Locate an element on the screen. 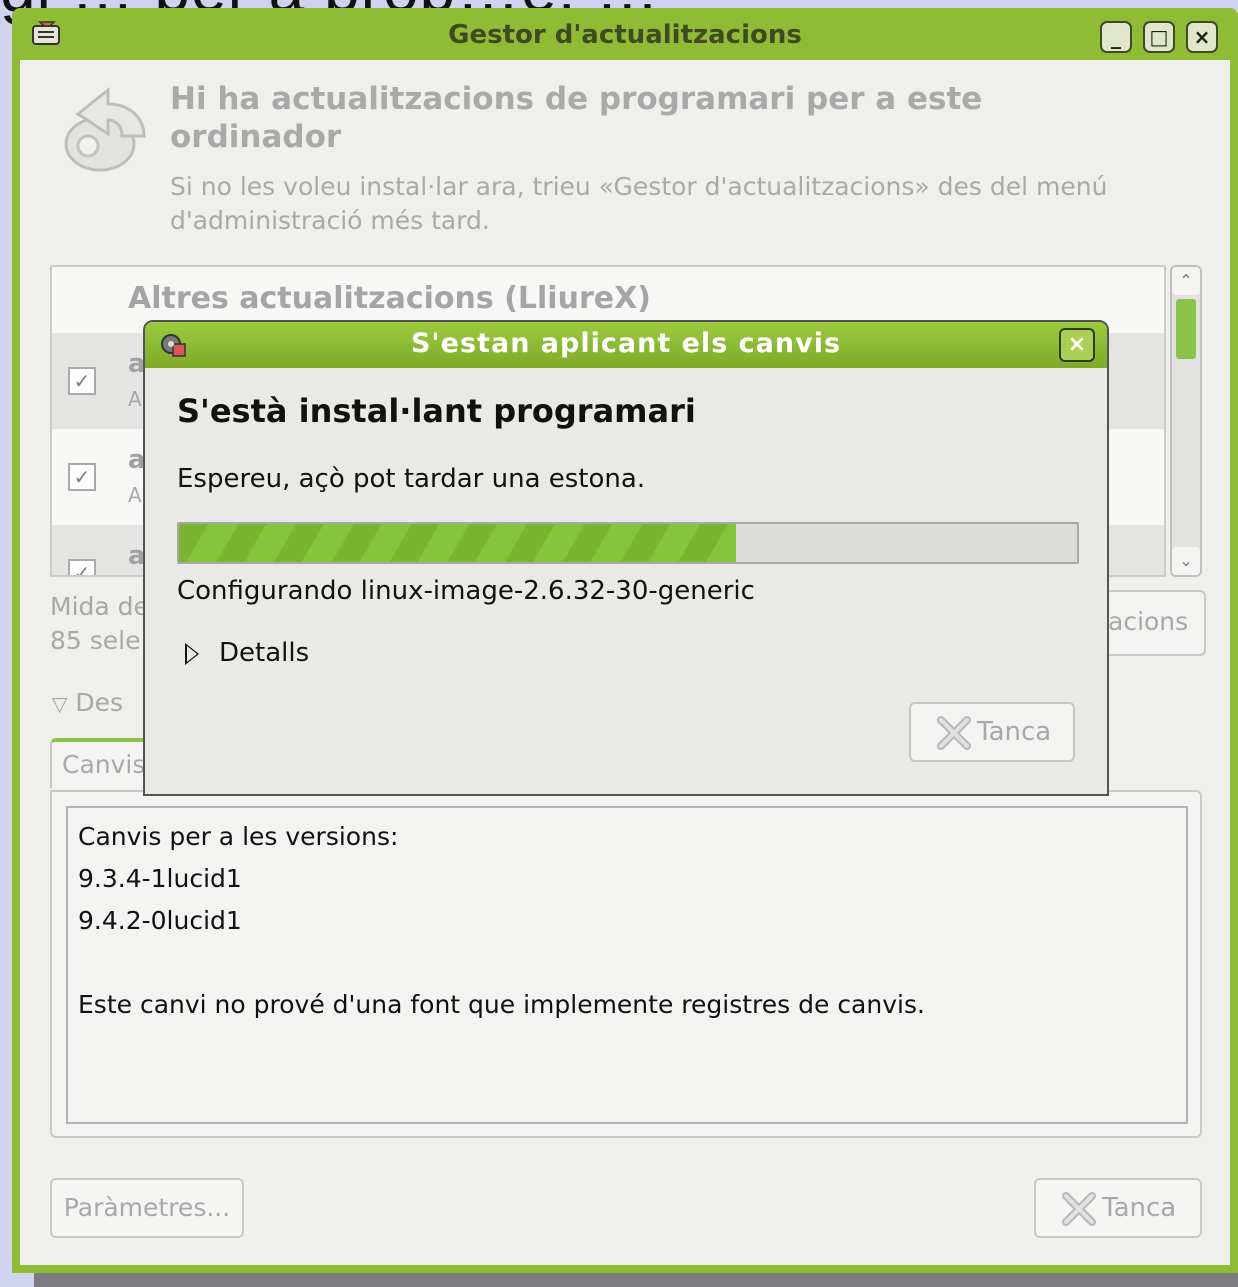 Image resolution: width=1238 pixels, height=1287 pixels. close-button: Tanca is located at coordinates (1118, 1208).